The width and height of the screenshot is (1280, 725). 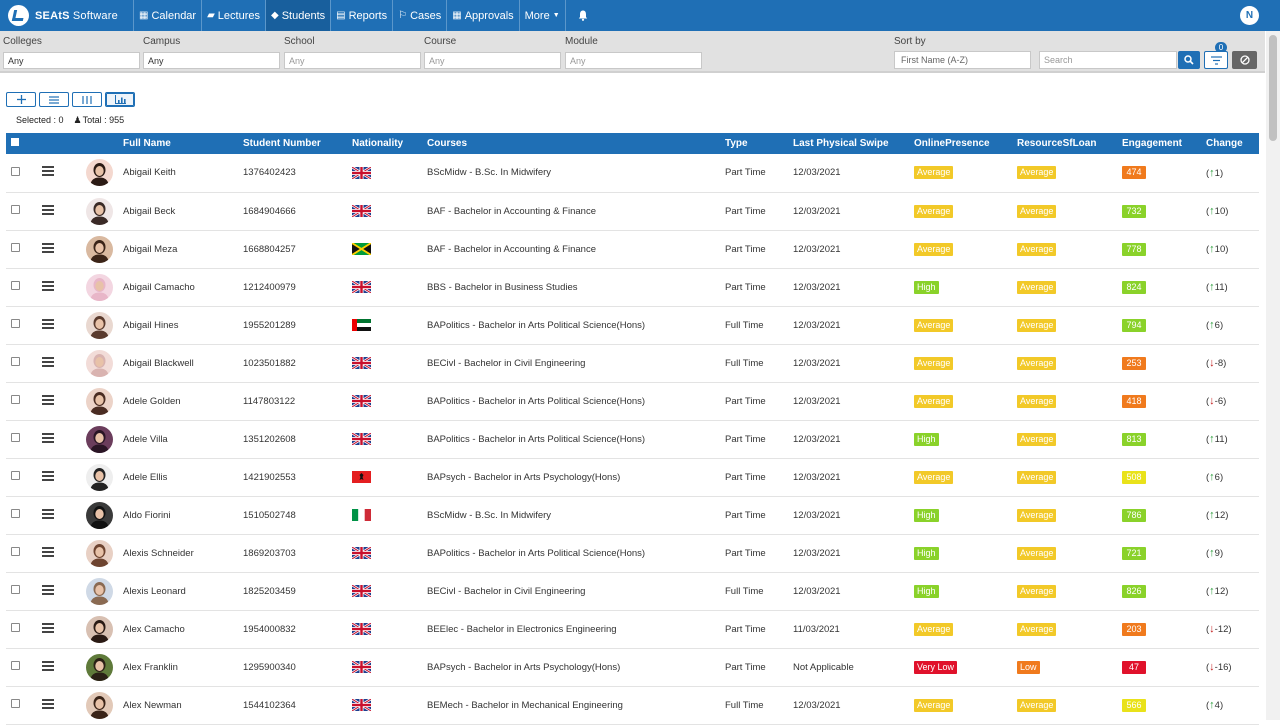 What do you see at coordinates (759, 143) in the screenshot?
I see `column-type: Type` at bounding box center [759, 143].